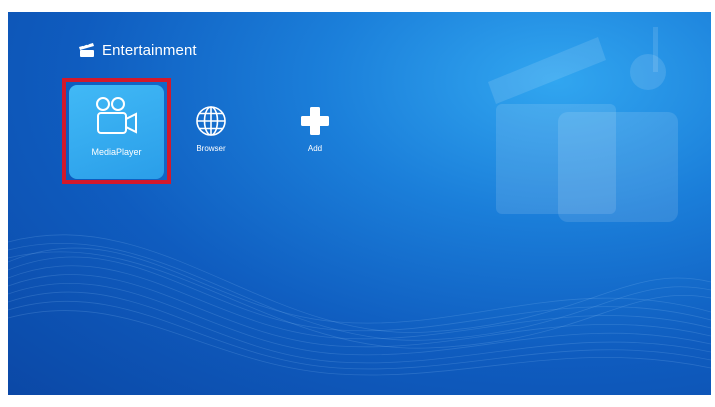 The height and width of the screenshot is (407, 715). Describe the element at coordinates (211, 121) in the screenshot. I see `globe-icon` at that location.